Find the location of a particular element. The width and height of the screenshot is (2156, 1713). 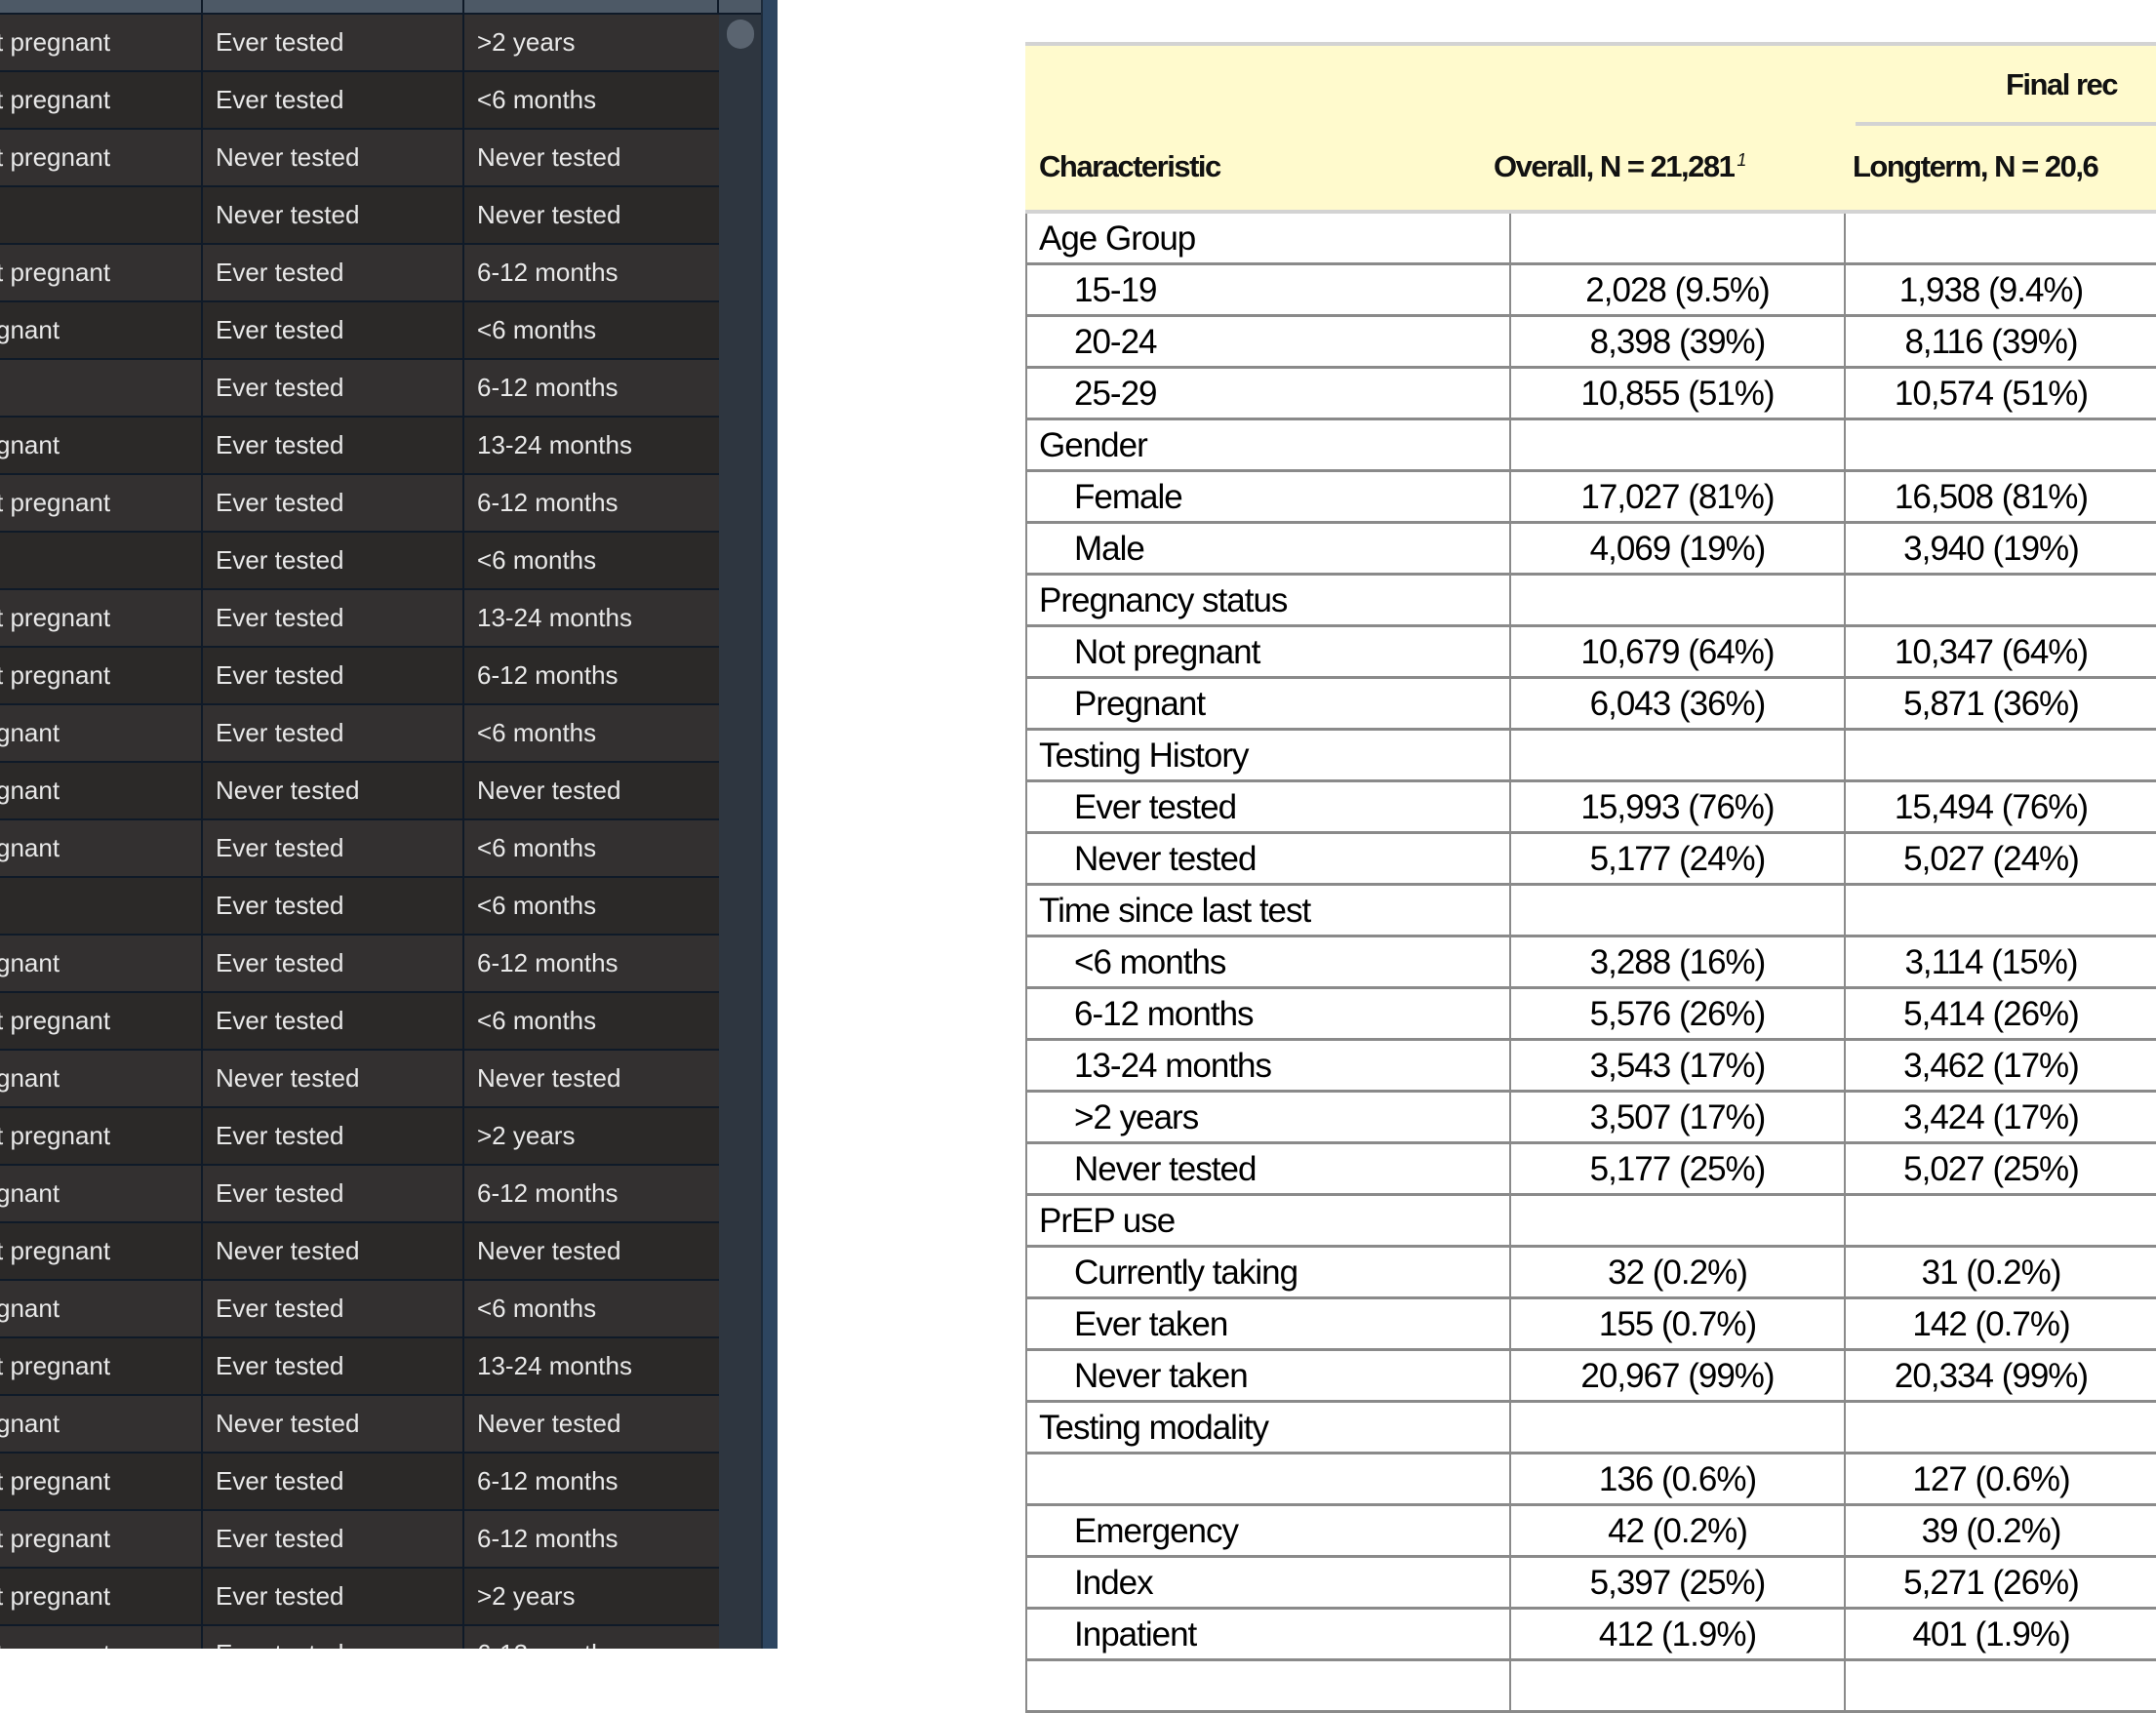

grid-row: Ever tested 6-12 months is located at coordinates (359, 389).